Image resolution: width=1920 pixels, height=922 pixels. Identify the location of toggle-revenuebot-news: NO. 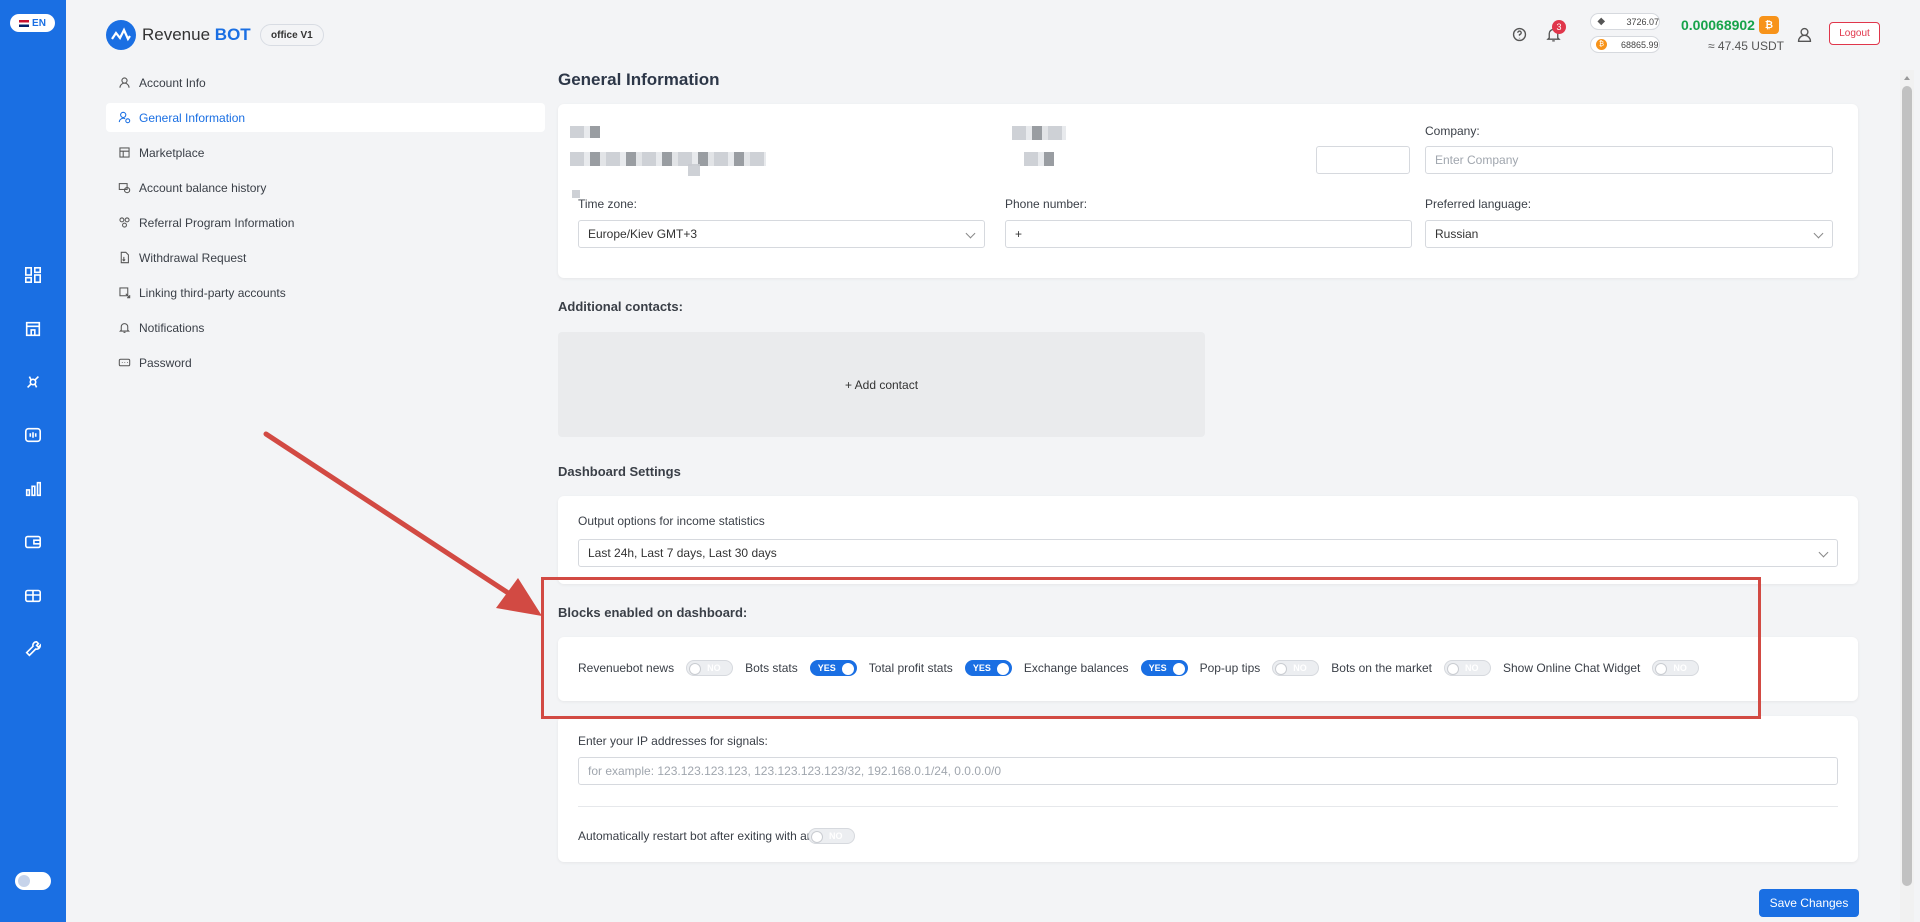
(710, 668).